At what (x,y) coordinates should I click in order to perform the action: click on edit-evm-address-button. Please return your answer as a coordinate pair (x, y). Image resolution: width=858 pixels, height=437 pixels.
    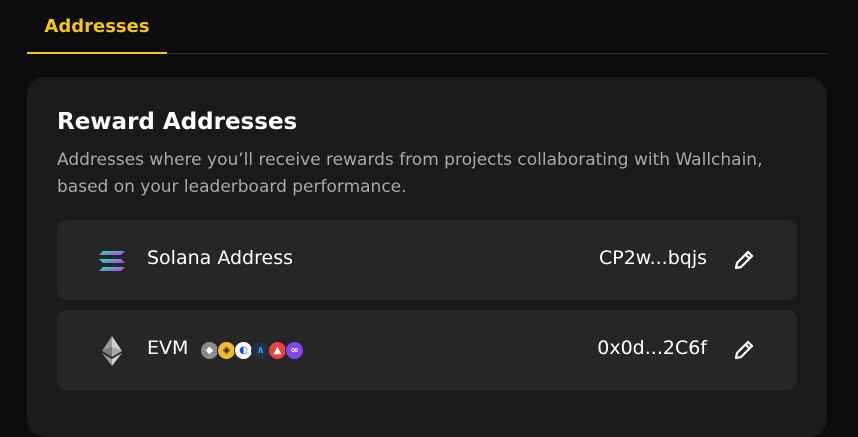
    Looking at the image, I should click on (744, 350).